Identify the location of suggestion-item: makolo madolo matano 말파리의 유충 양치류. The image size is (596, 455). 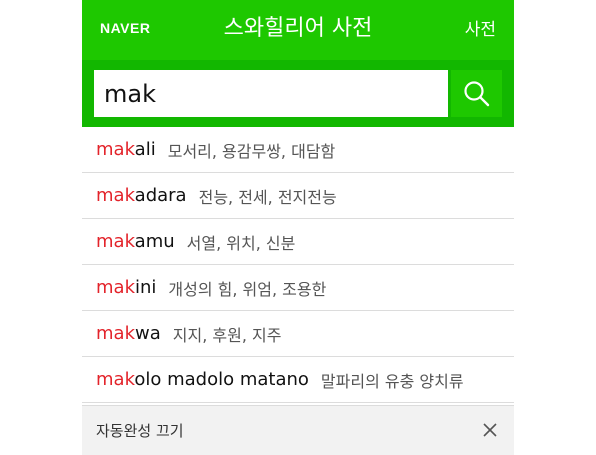
(298, 380).